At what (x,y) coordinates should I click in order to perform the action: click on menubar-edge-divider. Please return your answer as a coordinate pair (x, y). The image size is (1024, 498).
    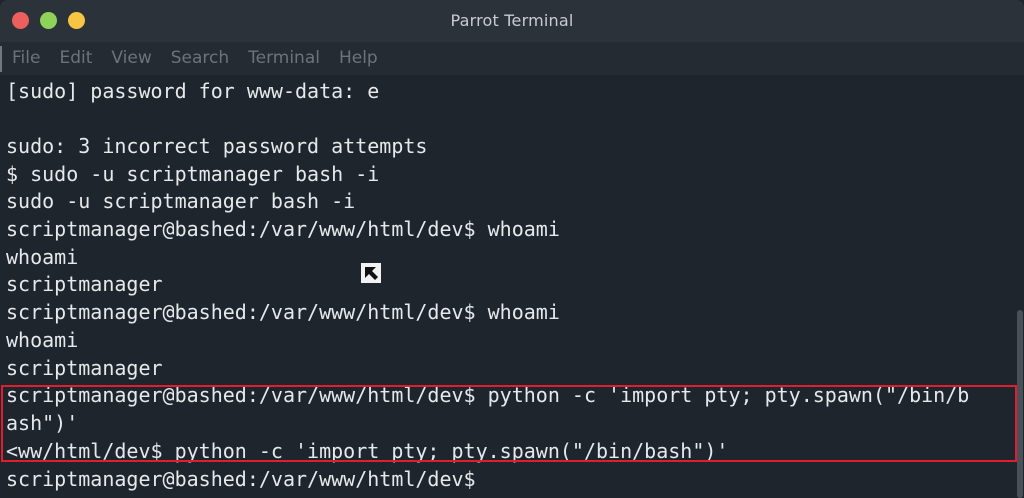
    Looking at the image, I should click on (1, 59).